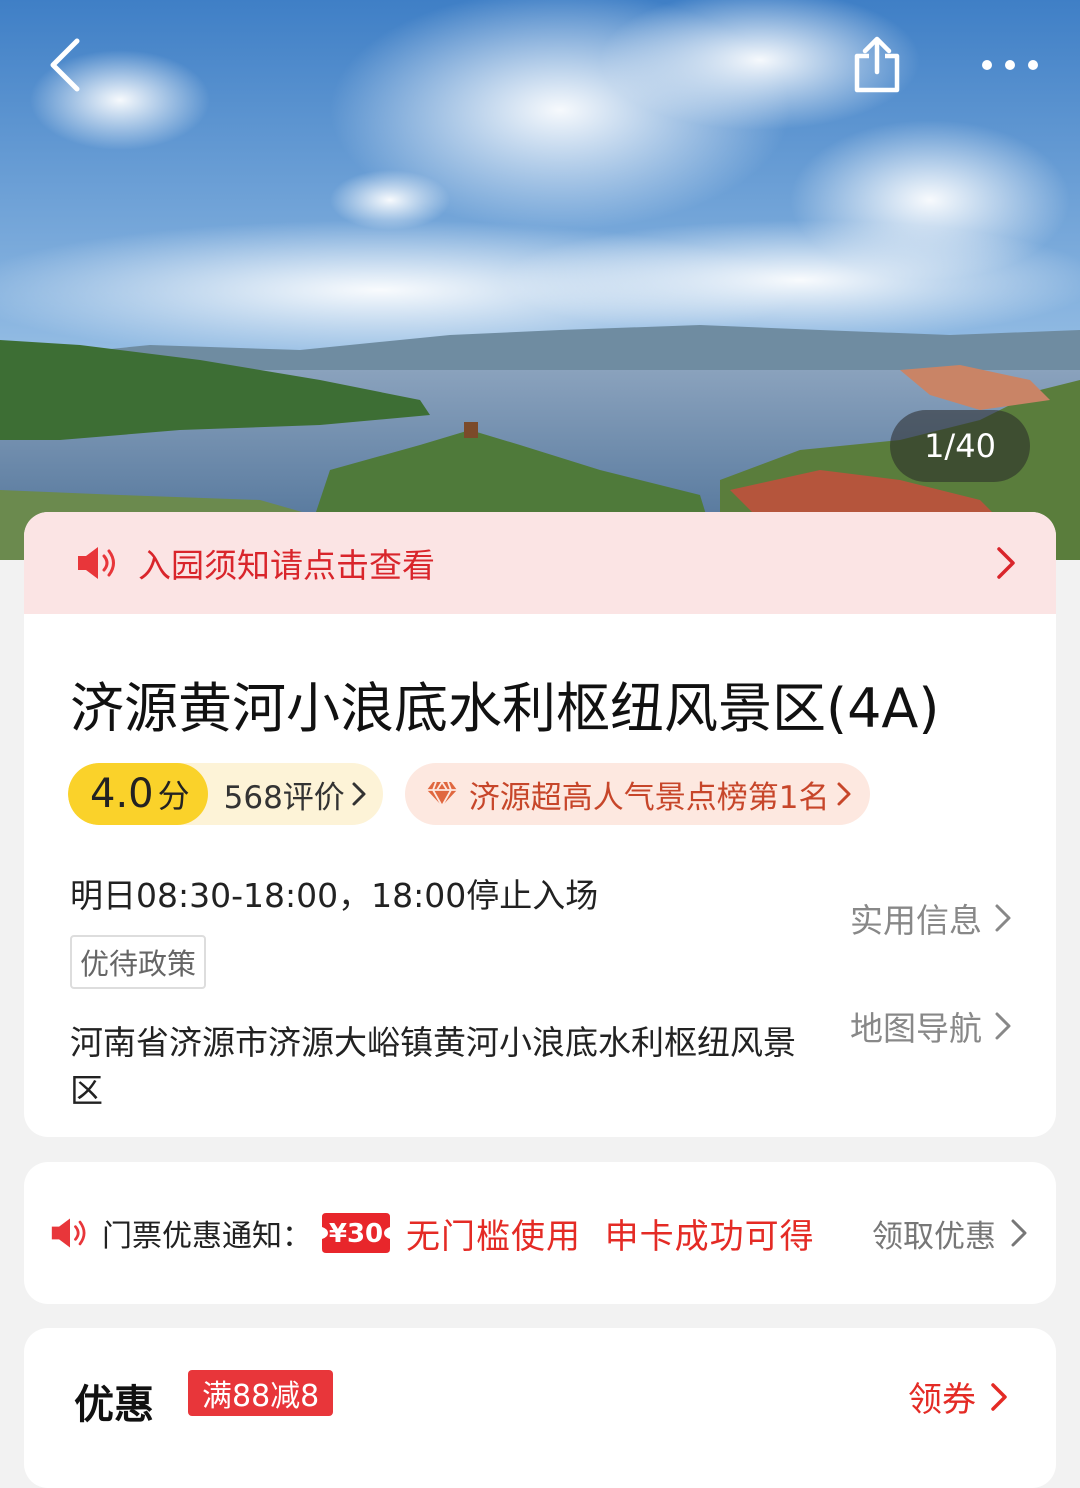 The height and width of the screenshot is (1488, 1080). What do you see at coordinates (916, 920) in the screenshot?
I see `useful-info-label: 实用信息` at bounding box center [916, 920].